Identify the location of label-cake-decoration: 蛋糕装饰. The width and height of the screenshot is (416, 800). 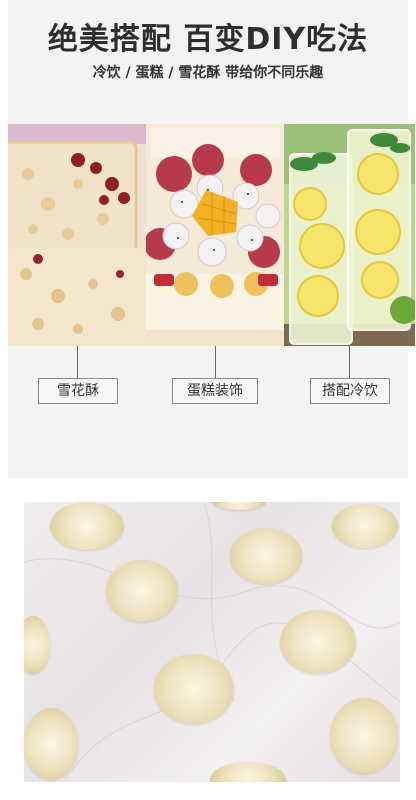
(215, 391).